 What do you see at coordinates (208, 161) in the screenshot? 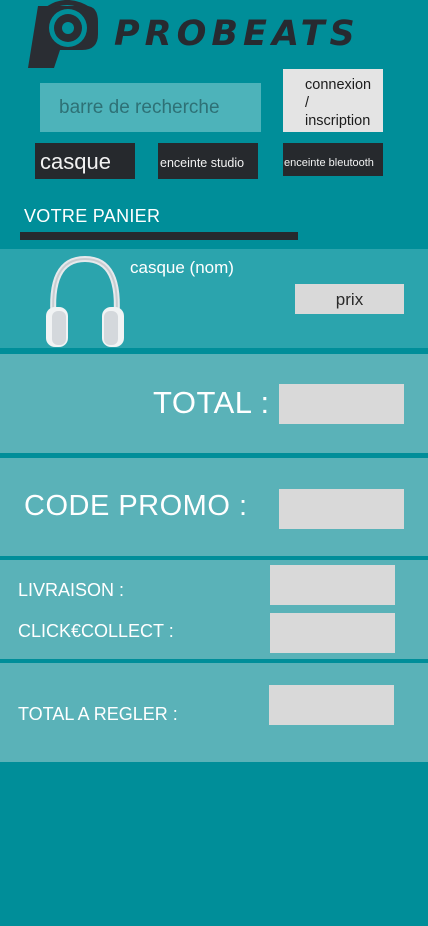
I see `category-studio-speaker-button: enceinte studio` at bounding box center [208, 161].